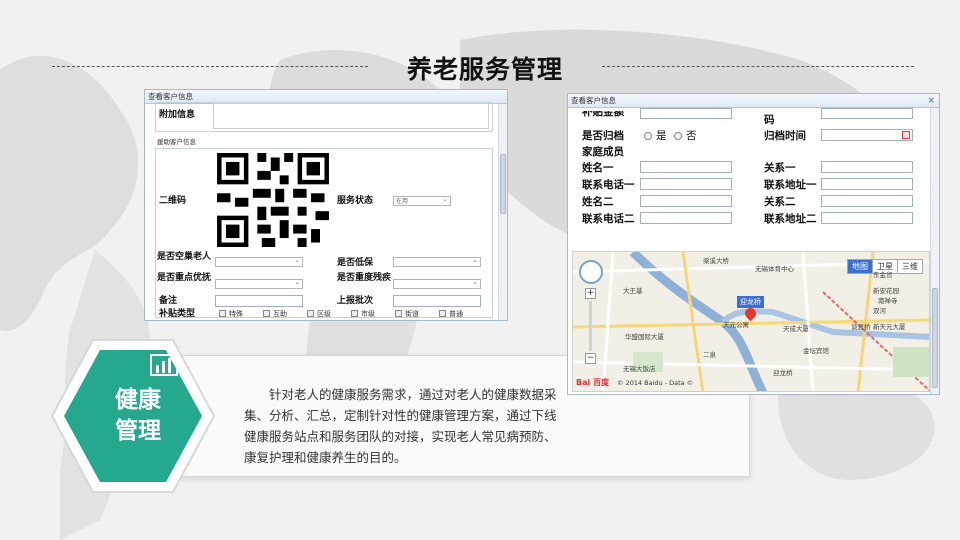 This screenshot has height=540, width=960. Describe the element at coordinates (184, 278) in the screenshot. I see `priority-label: 是否重点优抚` at that location.